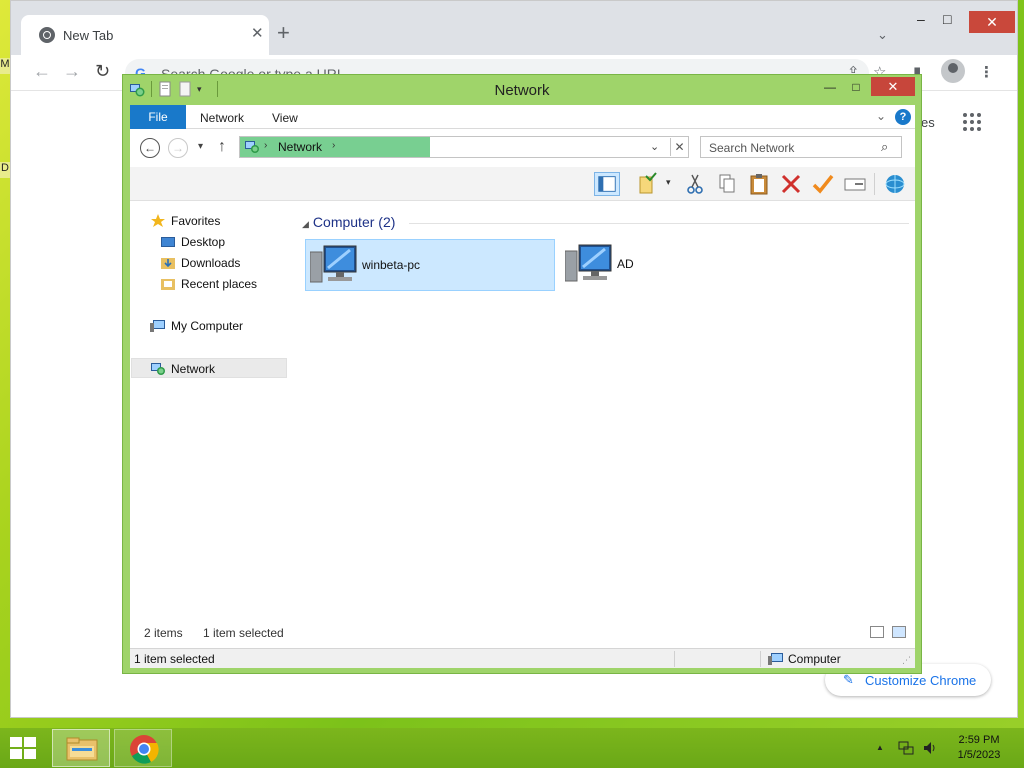 This screenshot has height=768, width=1024. I want to click on volume-icon, so click(930, 748).